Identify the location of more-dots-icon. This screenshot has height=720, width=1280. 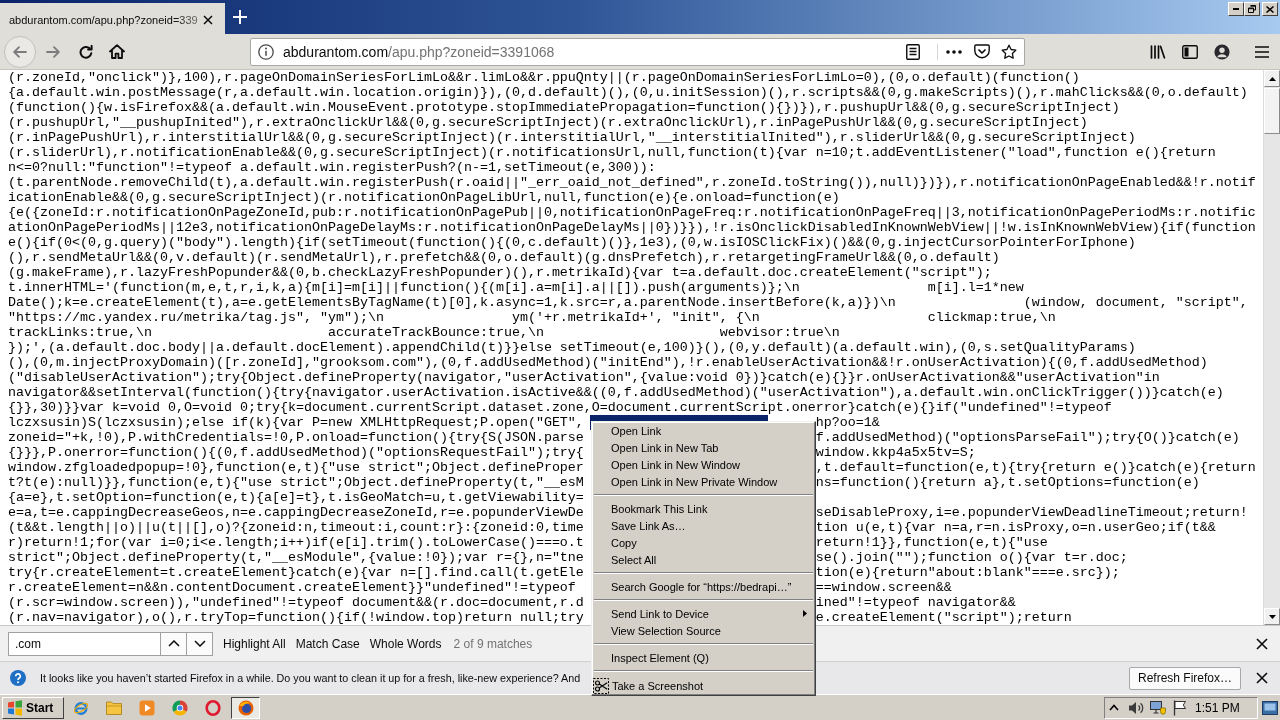
(954, 51).